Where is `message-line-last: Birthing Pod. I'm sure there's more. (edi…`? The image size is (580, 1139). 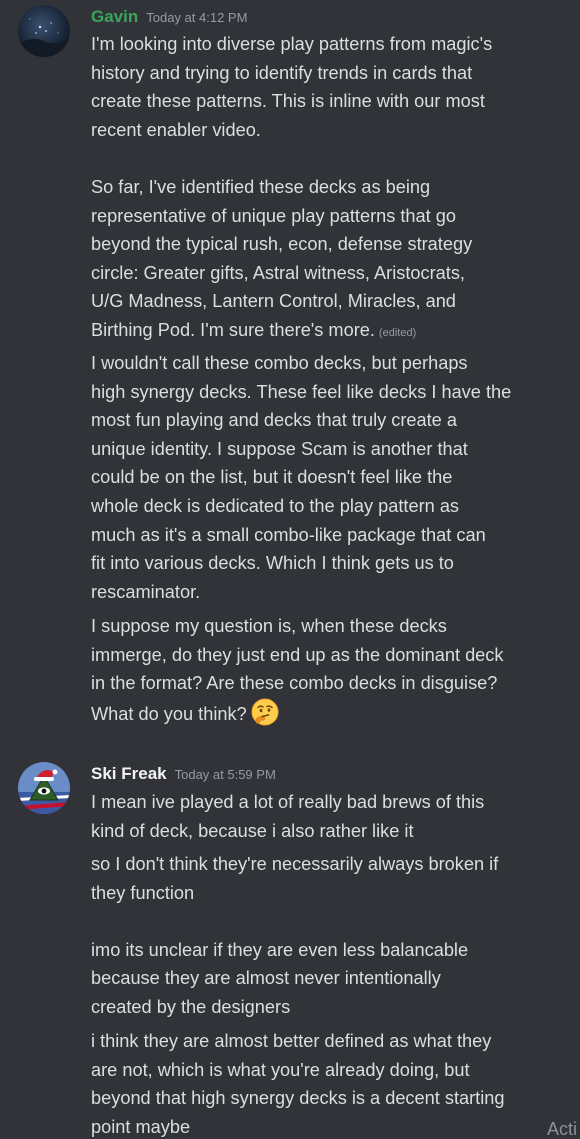 message-line-last: Birthing Pod. I'm sure there's more. (edi… is located at coordinates (326, 330).